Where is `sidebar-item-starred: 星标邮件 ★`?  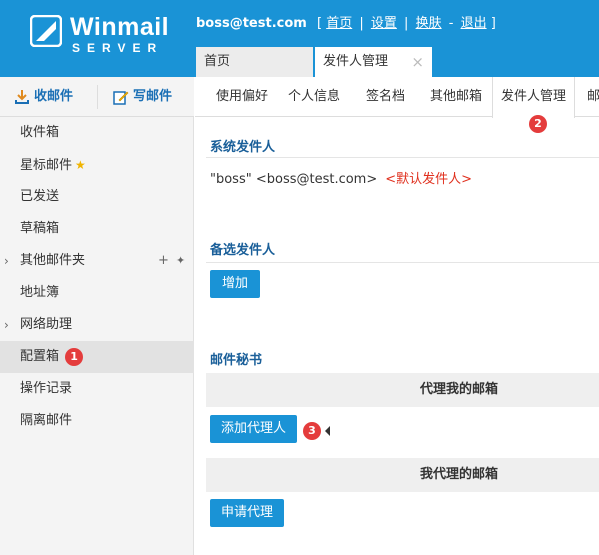
sidebar-item-starred: 星标邮件 ★ is located at coordinates (97, 165).